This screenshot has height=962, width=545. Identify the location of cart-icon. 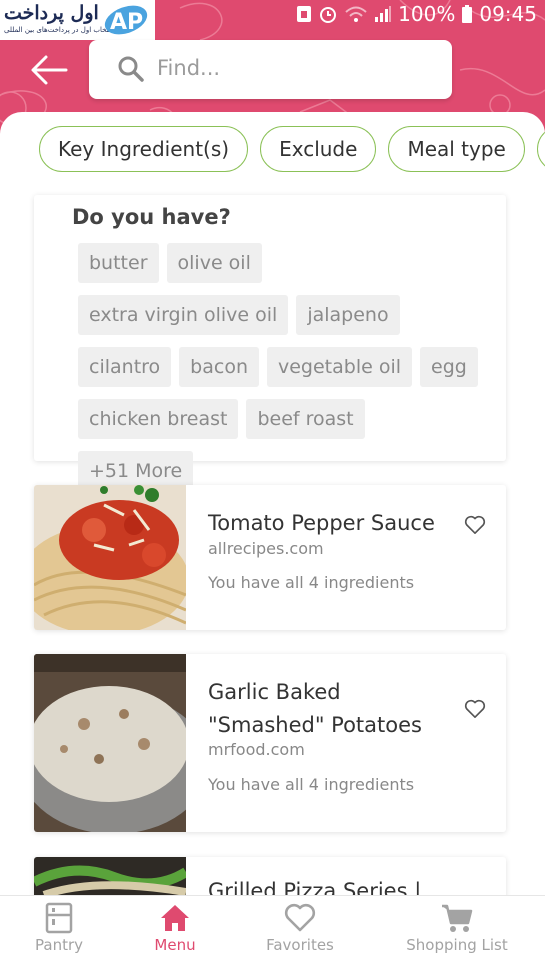
(457, 918).